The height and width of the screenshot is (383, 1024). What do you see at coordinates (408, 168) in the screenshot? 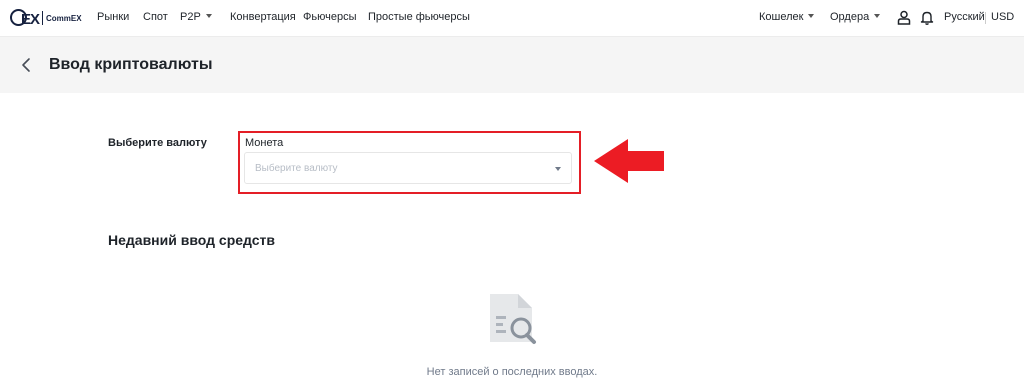
I see `coin-select: Выберите валюту` at bounding box center [408, 168].